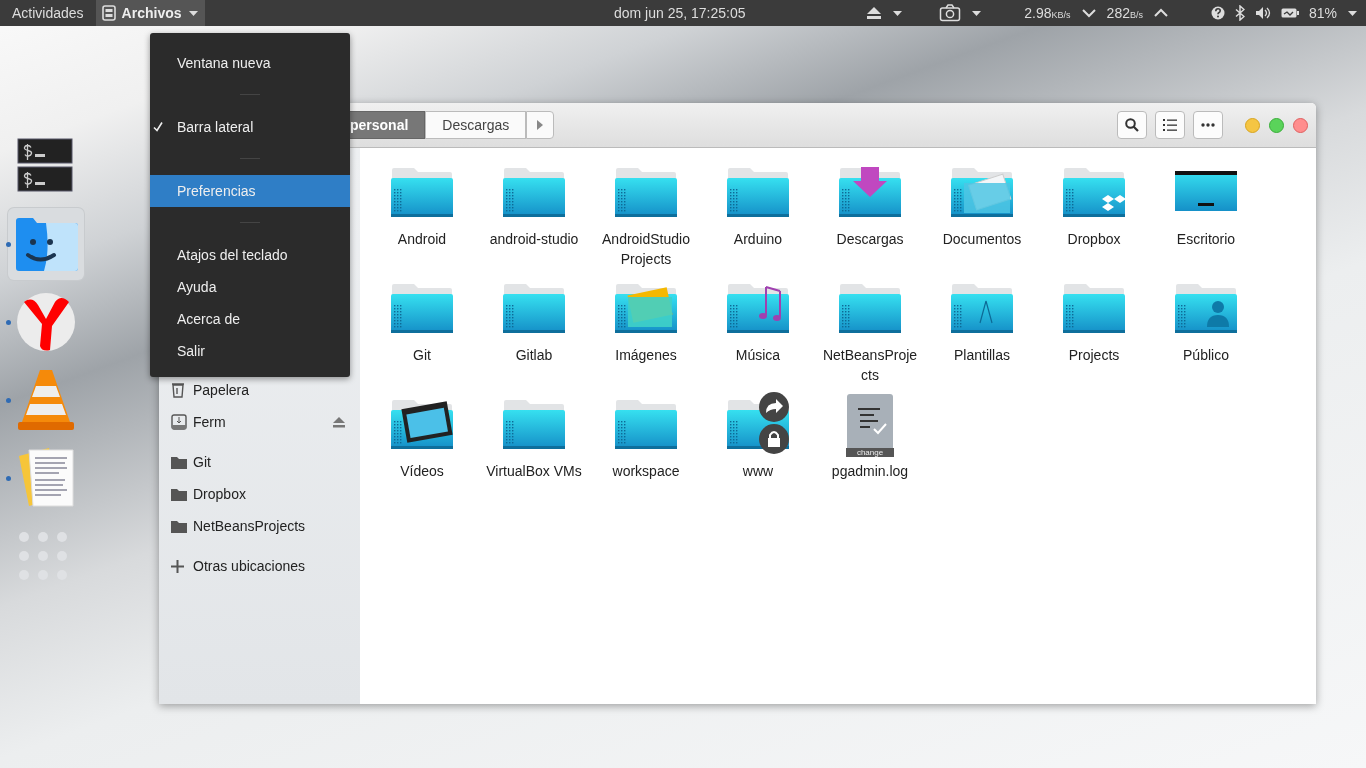  I want to click on search-icon, so click(1132, 125).